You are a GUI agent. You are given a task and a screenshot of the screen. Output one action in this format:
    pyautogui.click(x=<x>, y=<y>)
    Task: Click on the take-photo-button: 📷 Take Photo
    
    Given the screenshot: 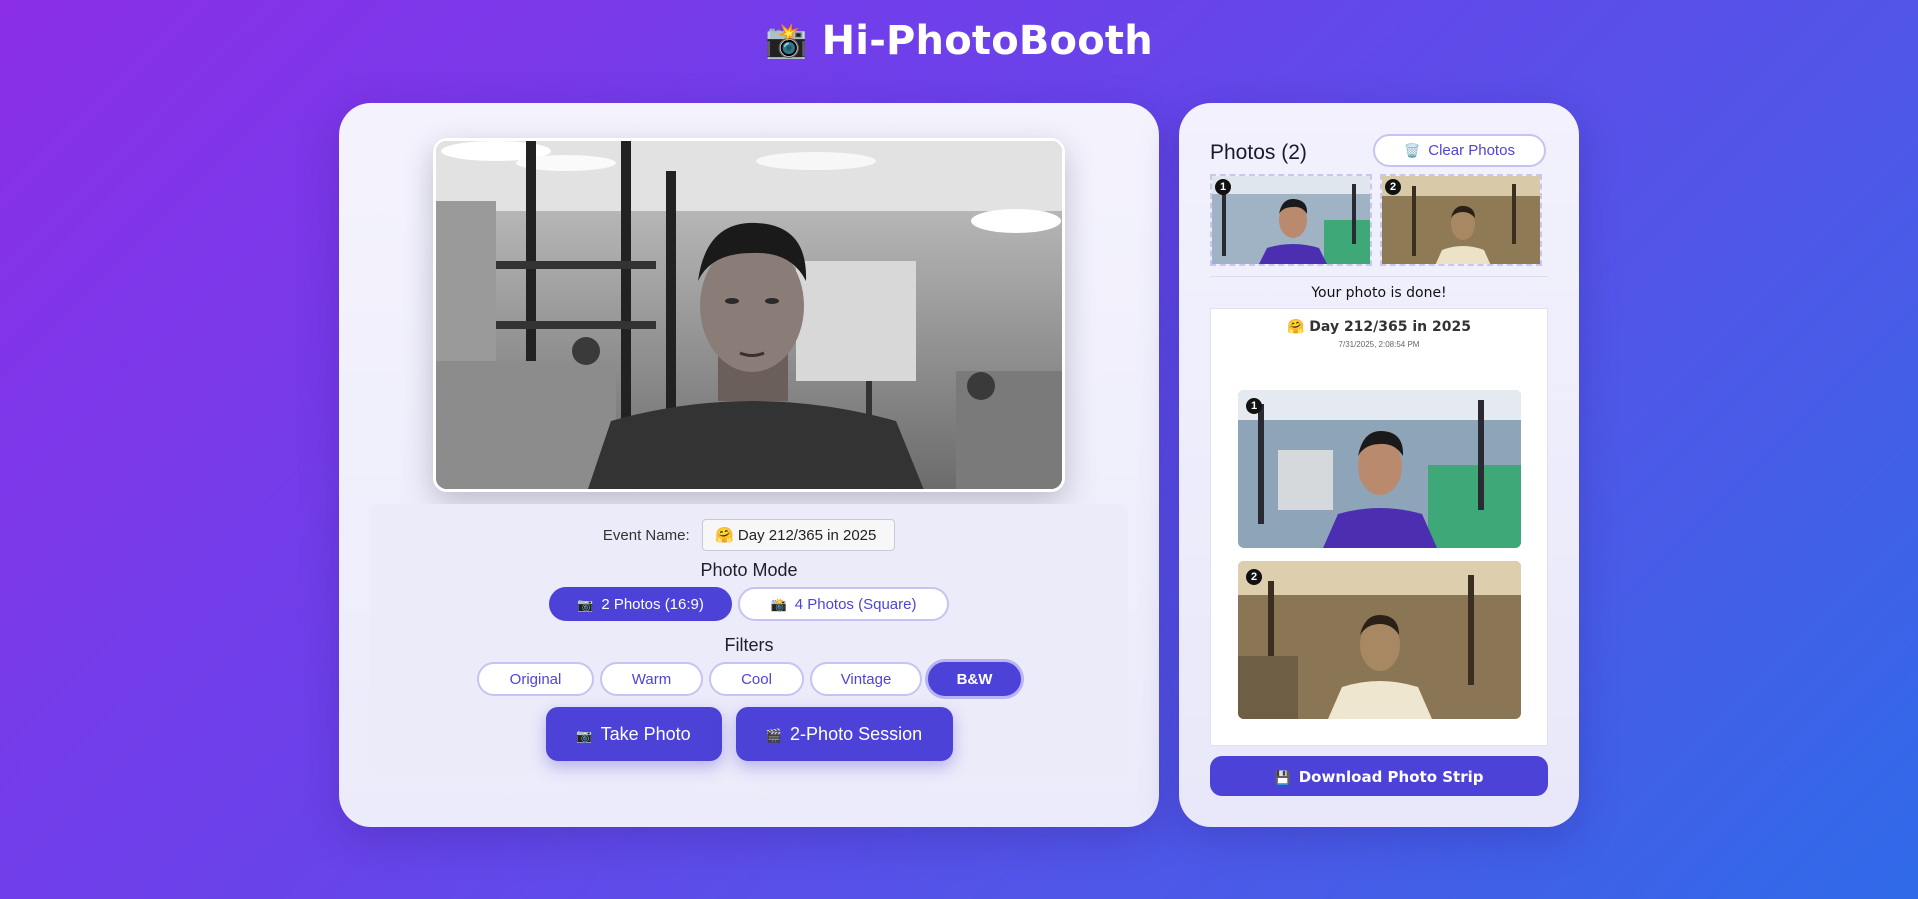 What is the action you would take?
    pyautogui.click(x=633, y=734)
    